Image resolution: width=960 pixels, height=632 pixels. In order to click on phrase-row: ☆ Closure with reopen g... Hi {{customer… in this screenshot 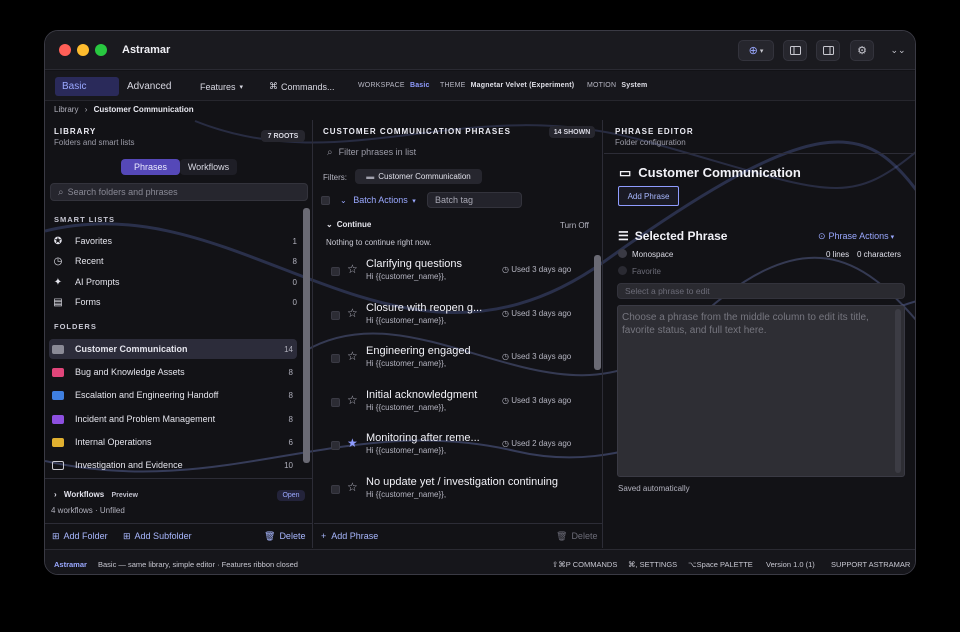, I will do `click(449, 315)`.